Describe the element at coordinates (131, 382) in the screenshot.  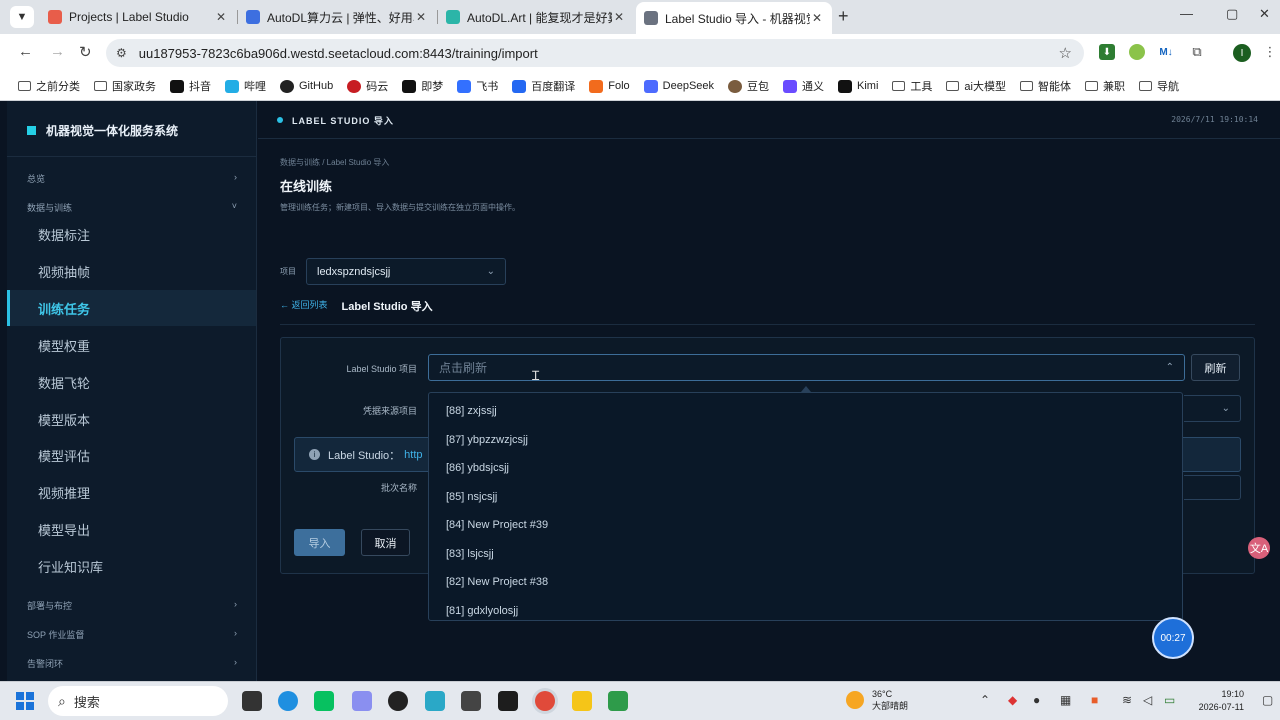
I see `sidebar-item-data-flywheel: 数据飞轮` at that location.